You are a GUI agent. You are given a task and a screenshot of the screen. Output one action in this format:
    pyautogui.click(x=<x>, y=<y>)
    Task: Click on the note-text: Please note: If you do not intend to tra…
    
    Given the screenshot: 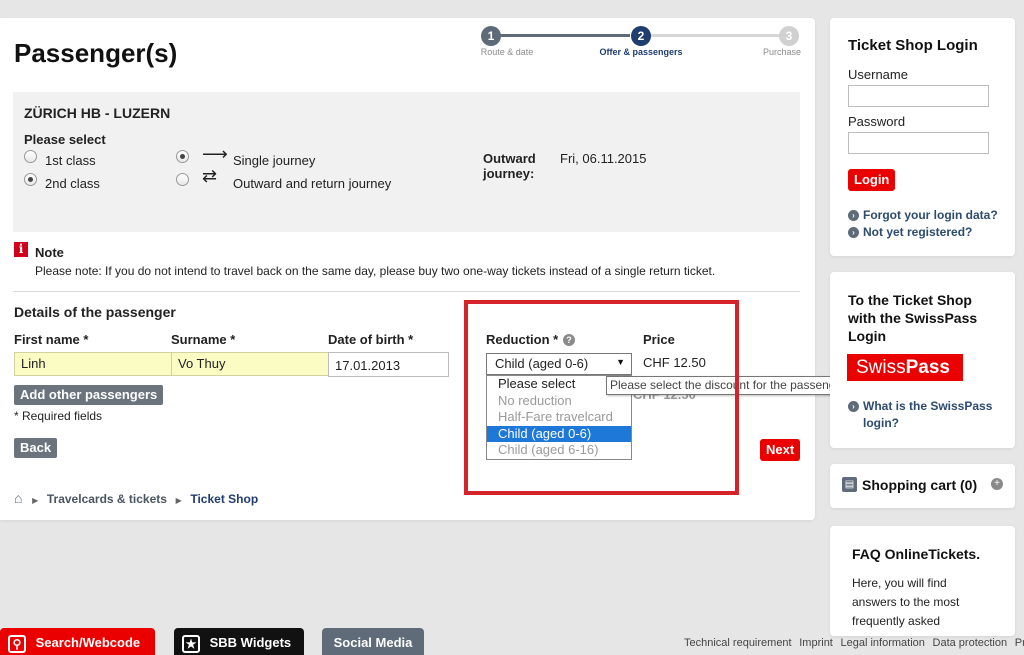 What is the action you would take?
    pyautogui.click(x=375, y=271)
    